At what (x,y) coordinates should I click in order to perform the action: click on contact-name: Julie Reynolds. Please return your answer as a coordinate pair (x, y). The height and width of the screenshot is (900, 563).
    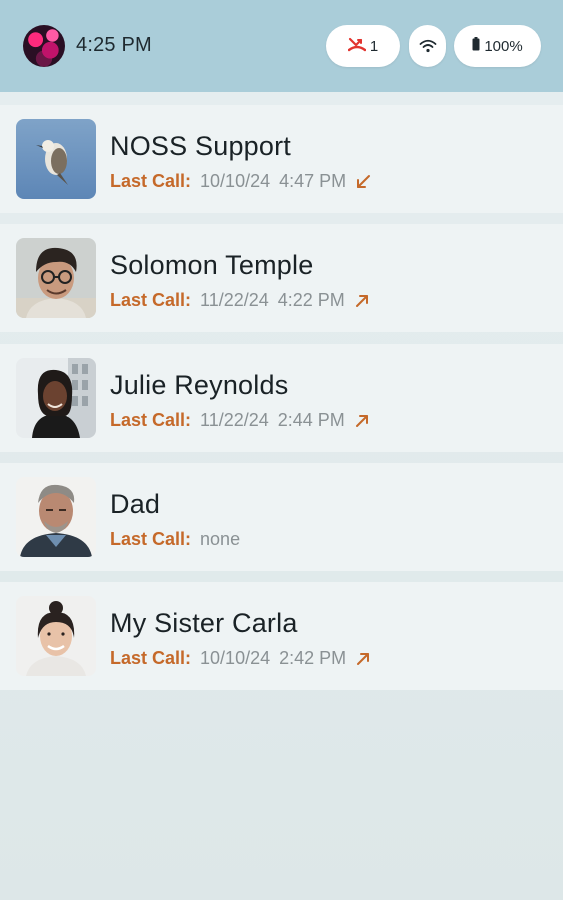
    Looking at the image, I should click on (199, 385).